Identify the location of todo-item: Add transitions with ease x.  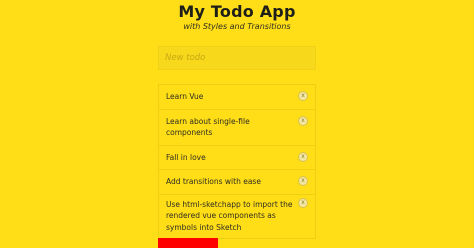
(237, 182).